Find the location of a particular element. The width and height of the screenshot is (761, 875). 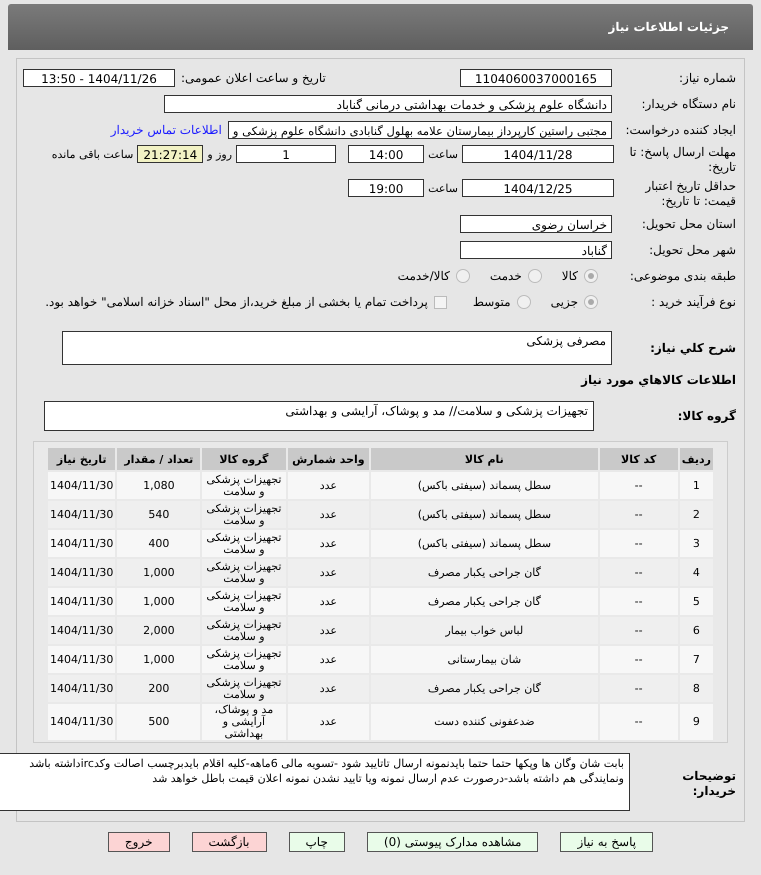

field-label: شماره نیاز: is located at coordinates (707, 78).